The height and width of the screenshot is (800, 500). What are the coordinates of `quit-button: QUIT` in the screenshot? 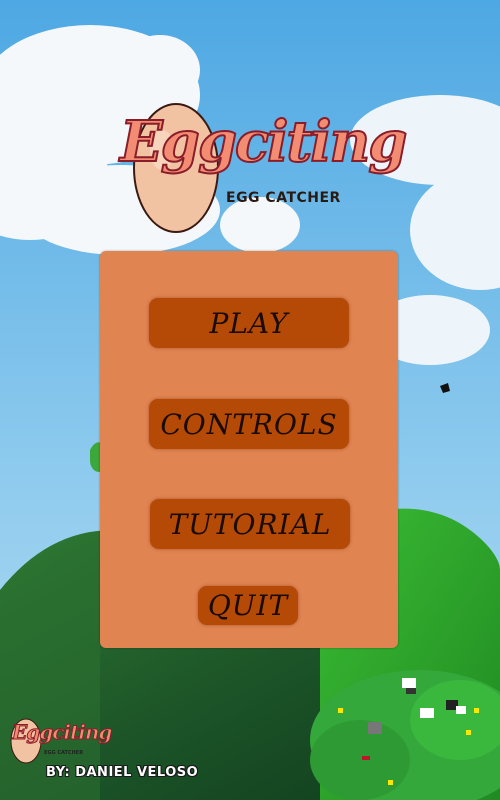 It's located at (248, 605).